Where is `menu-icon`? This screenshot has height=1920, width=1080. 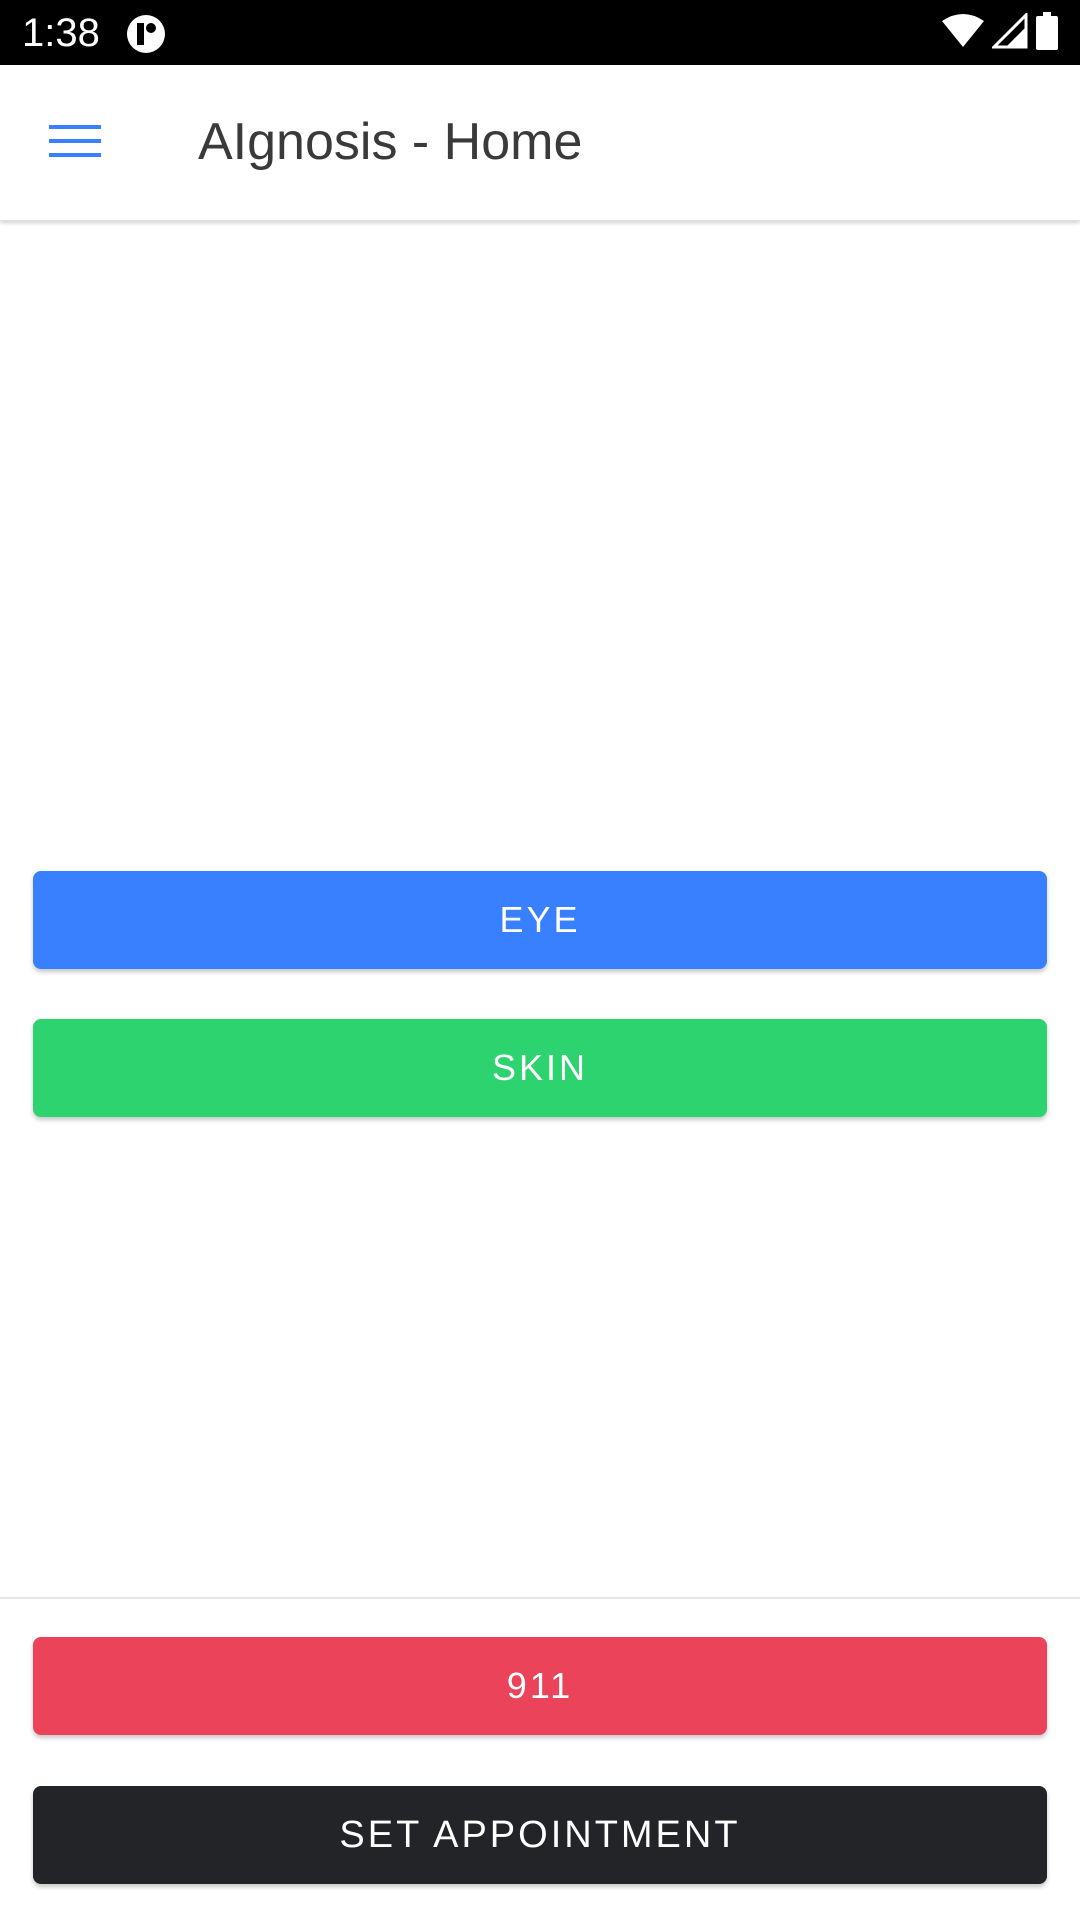 menu-icon is located at coordinates (75, 143).